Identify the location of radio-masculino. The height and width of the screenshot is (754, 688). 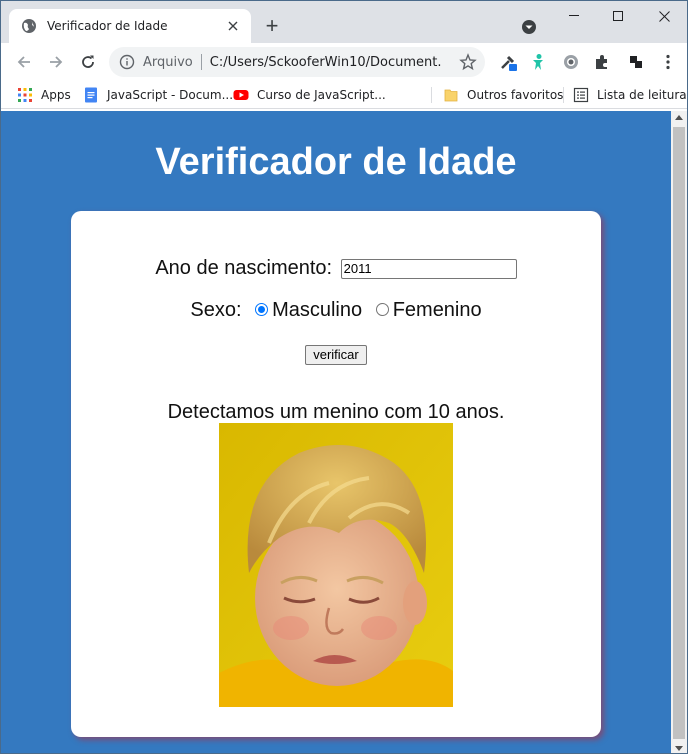
(262, 310).